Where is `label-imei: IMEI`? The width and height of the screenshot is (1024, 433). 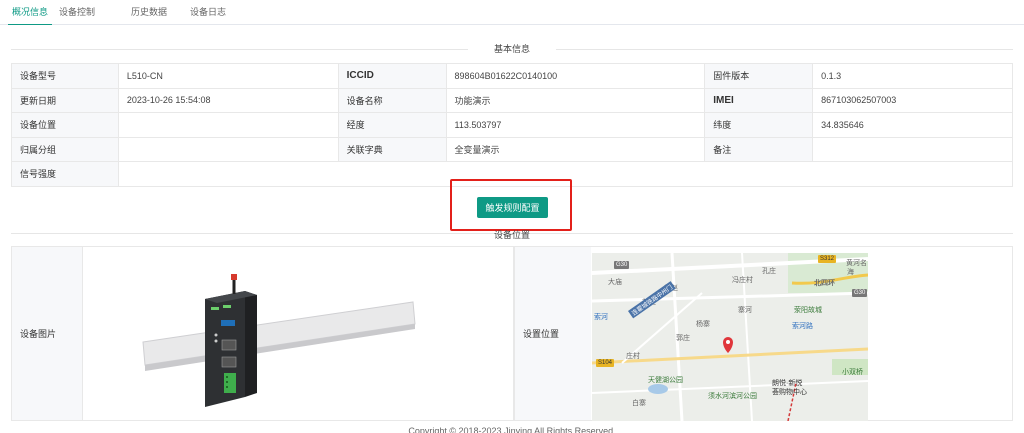
label-imei: IMEI is located at coordinates (759, 100).